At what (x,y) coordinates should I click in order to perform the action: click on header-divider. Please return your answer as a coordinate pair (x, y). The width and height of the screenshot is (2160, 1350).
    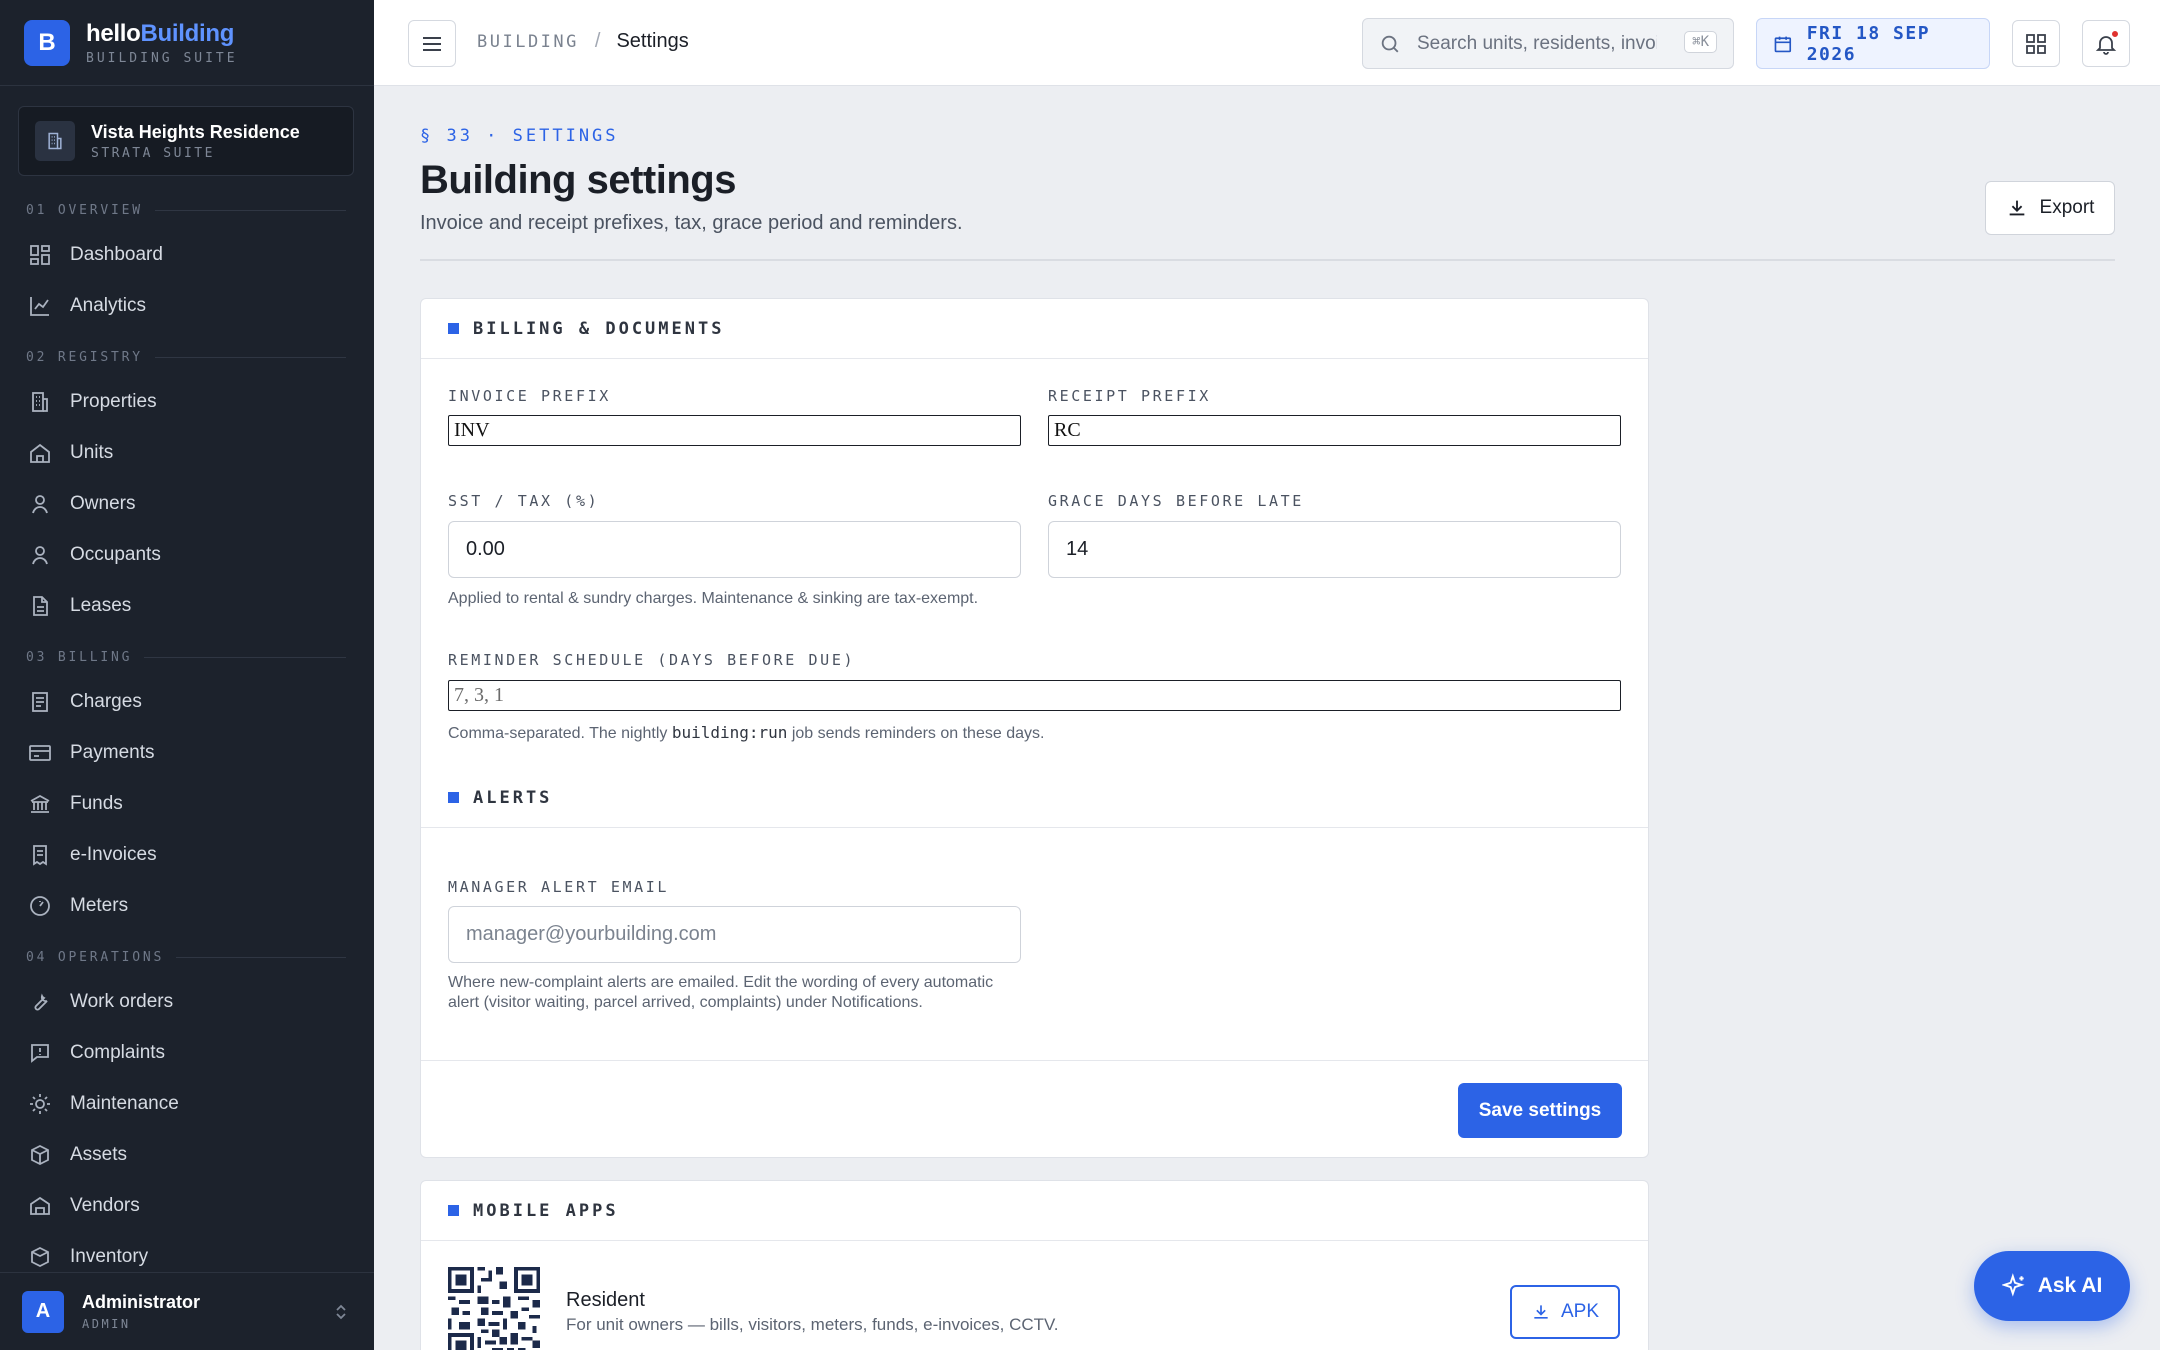
    Looking at the image, I should click on (1267, 260).